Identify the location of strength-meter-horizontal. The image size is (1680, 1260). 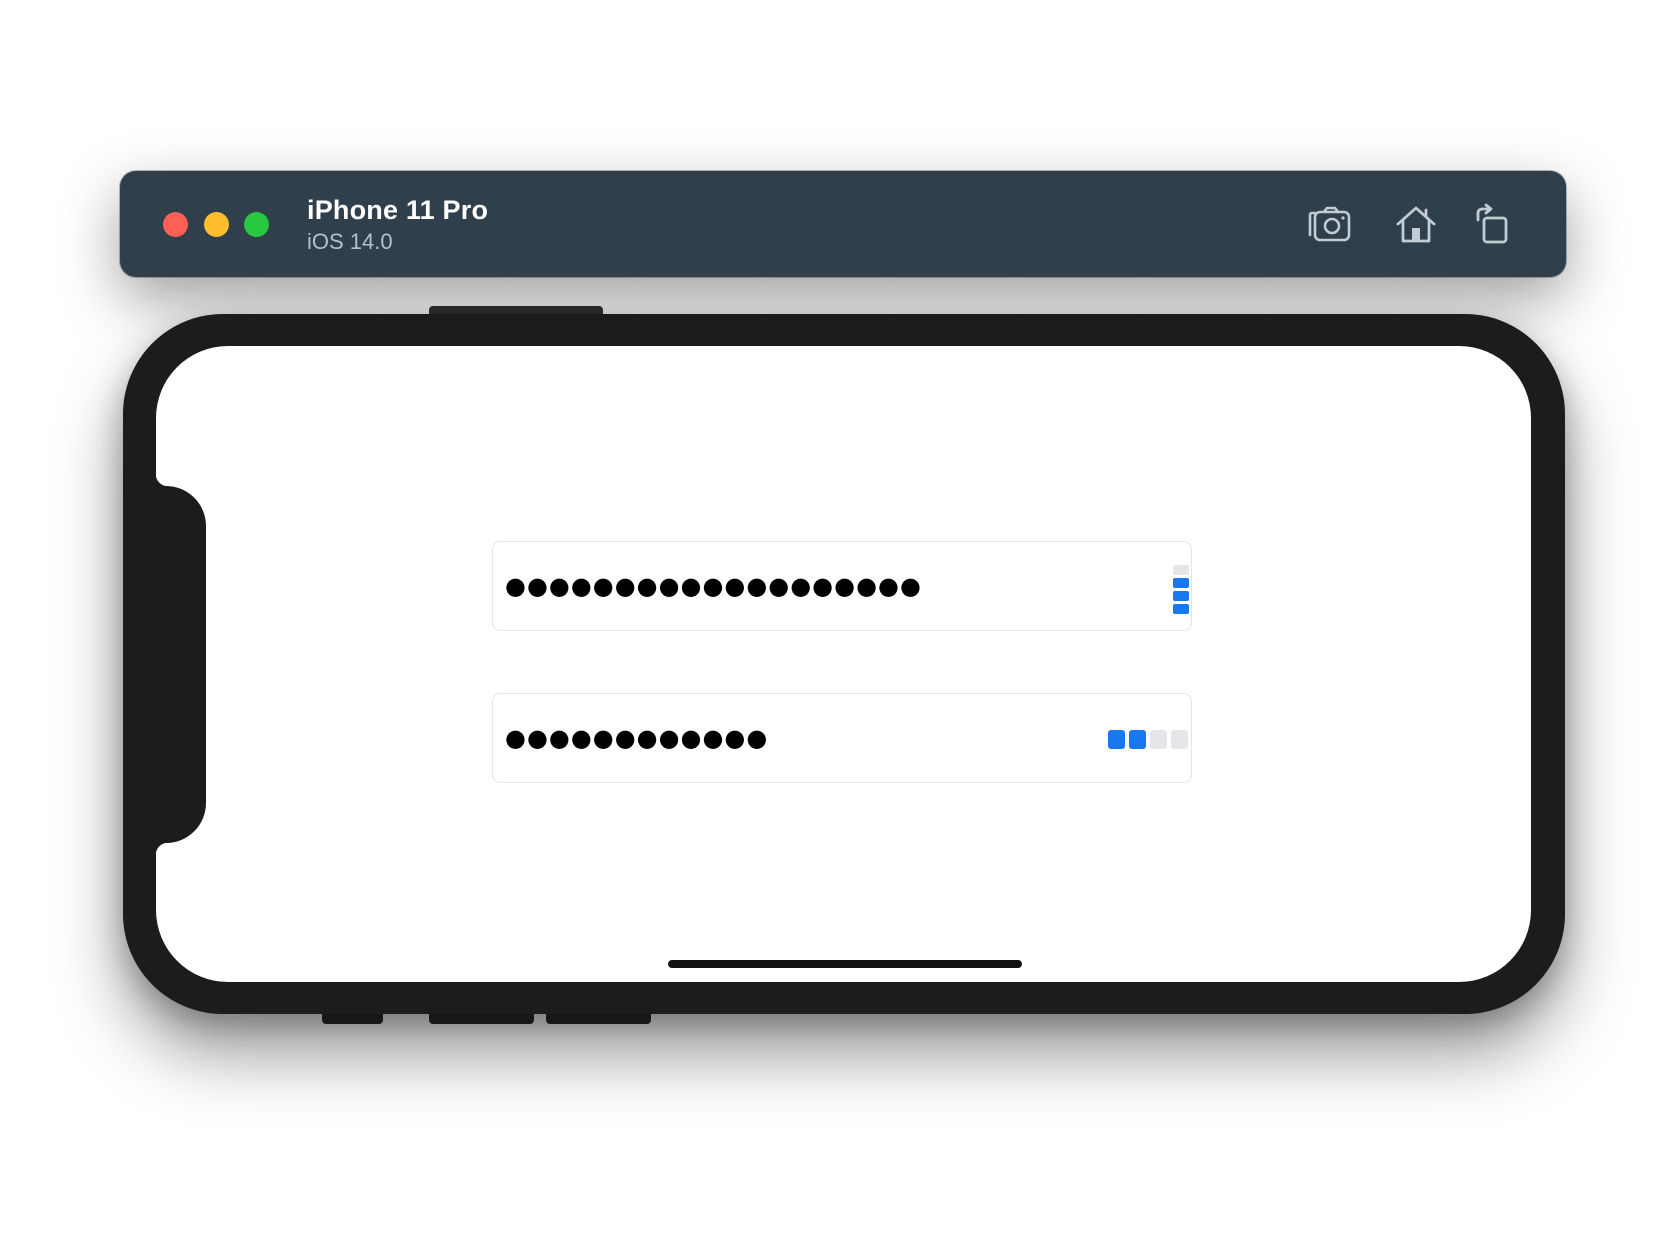
(1148, 739).